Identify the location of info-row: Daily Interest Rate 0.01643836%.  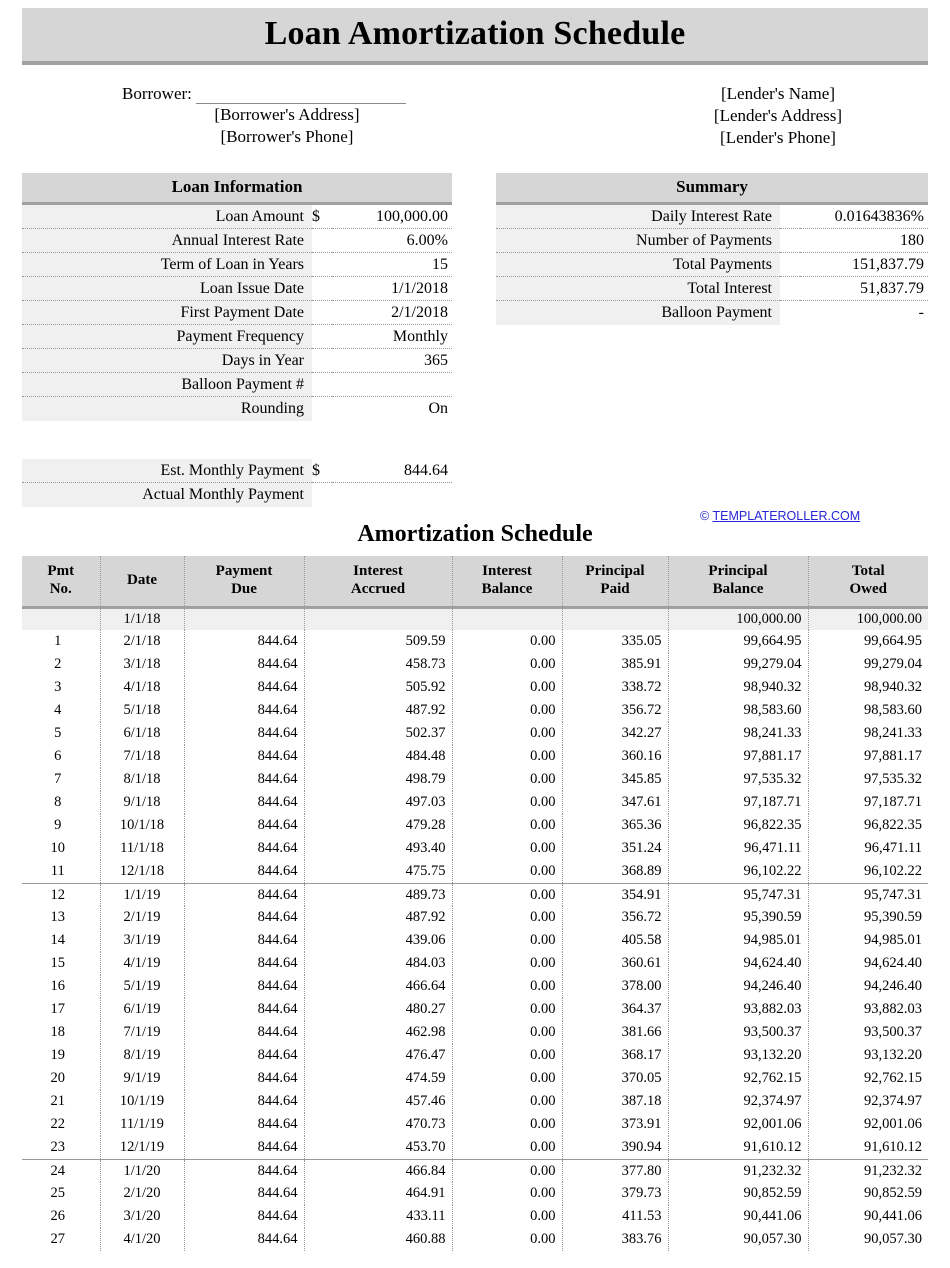
(712, 217).